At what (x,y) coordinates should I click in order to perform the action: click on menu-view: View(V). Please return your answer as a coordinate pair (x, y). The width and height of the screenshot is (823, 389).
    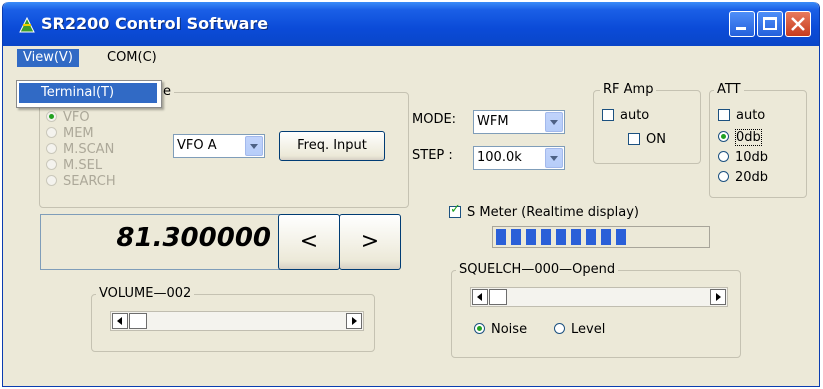
    Looking at the image, I should click on (48, 58).